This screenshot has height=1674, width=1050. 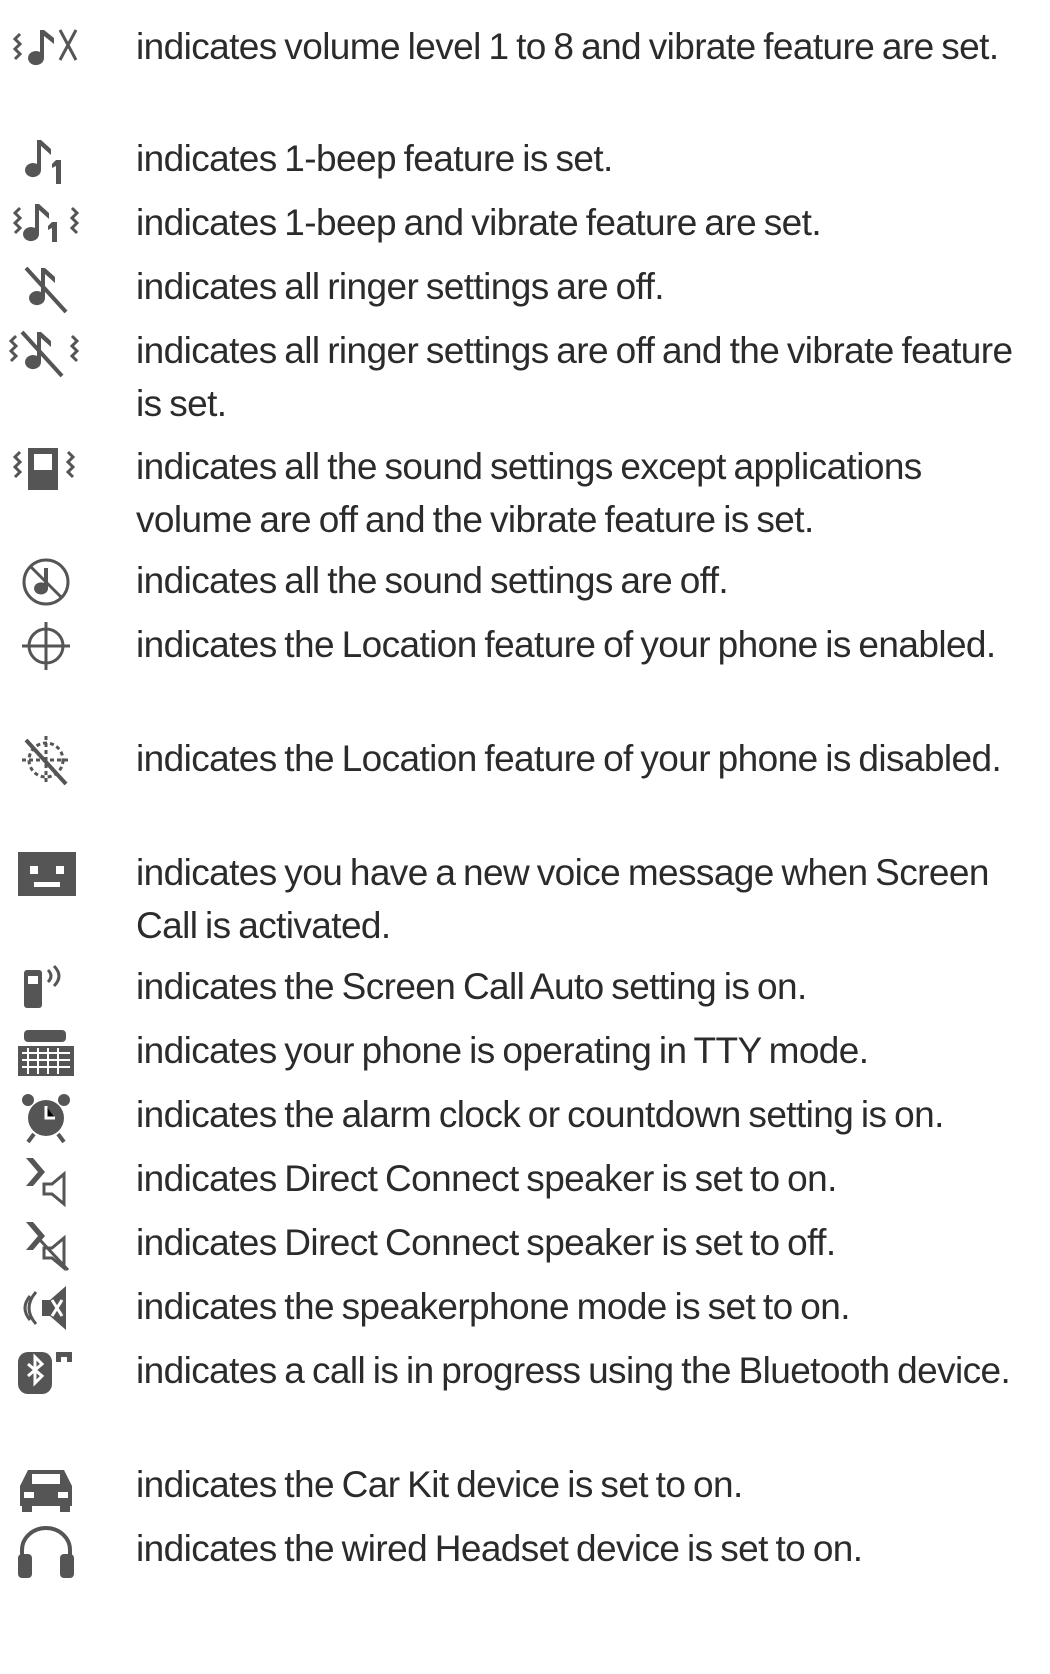 I want to click on vibrate-volume-icon, so click(x=44, y=50).